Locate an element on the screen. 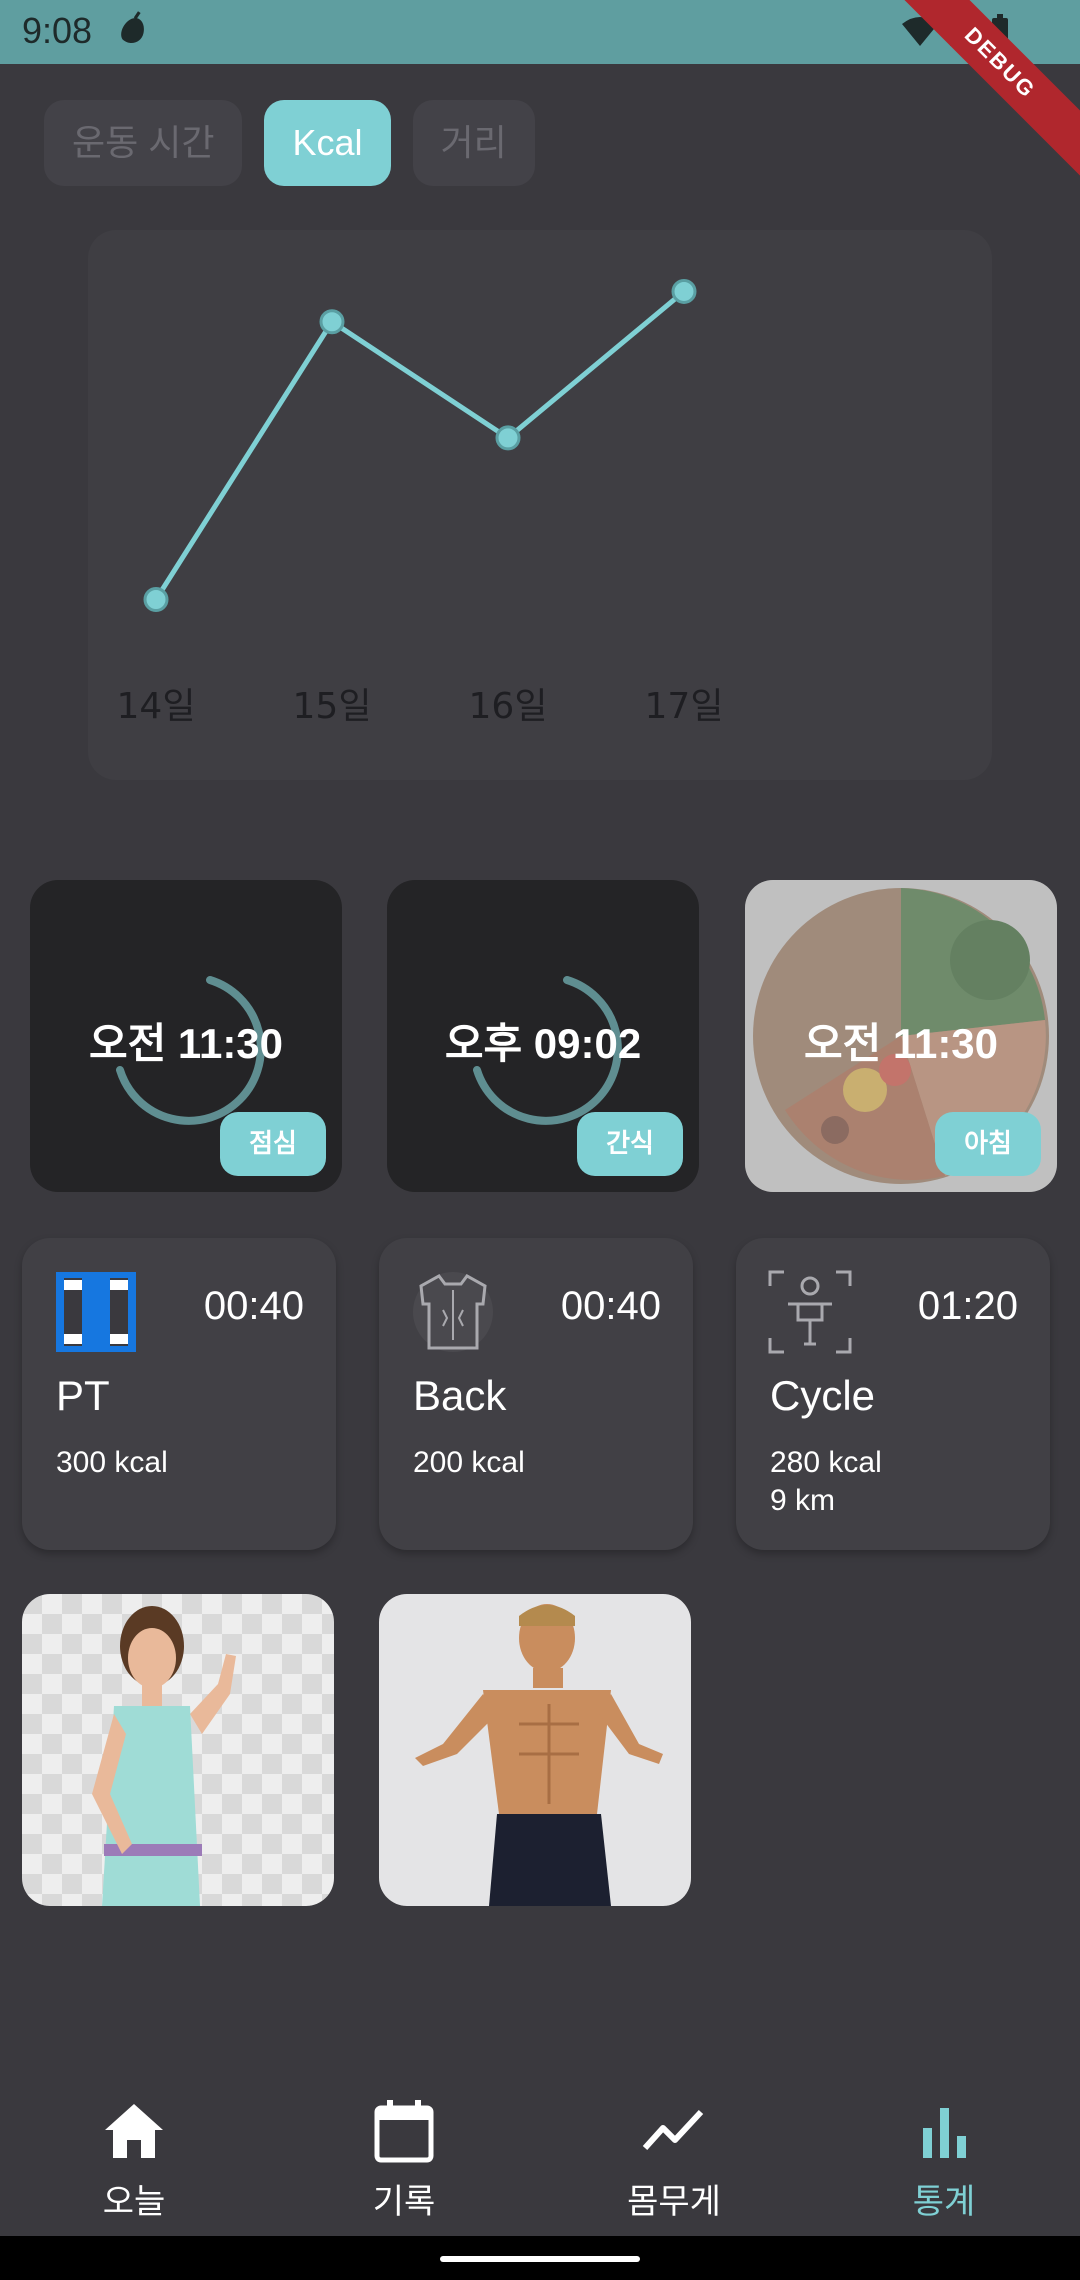  x-tick-label: 14일 is located at coordinates (156, 706).